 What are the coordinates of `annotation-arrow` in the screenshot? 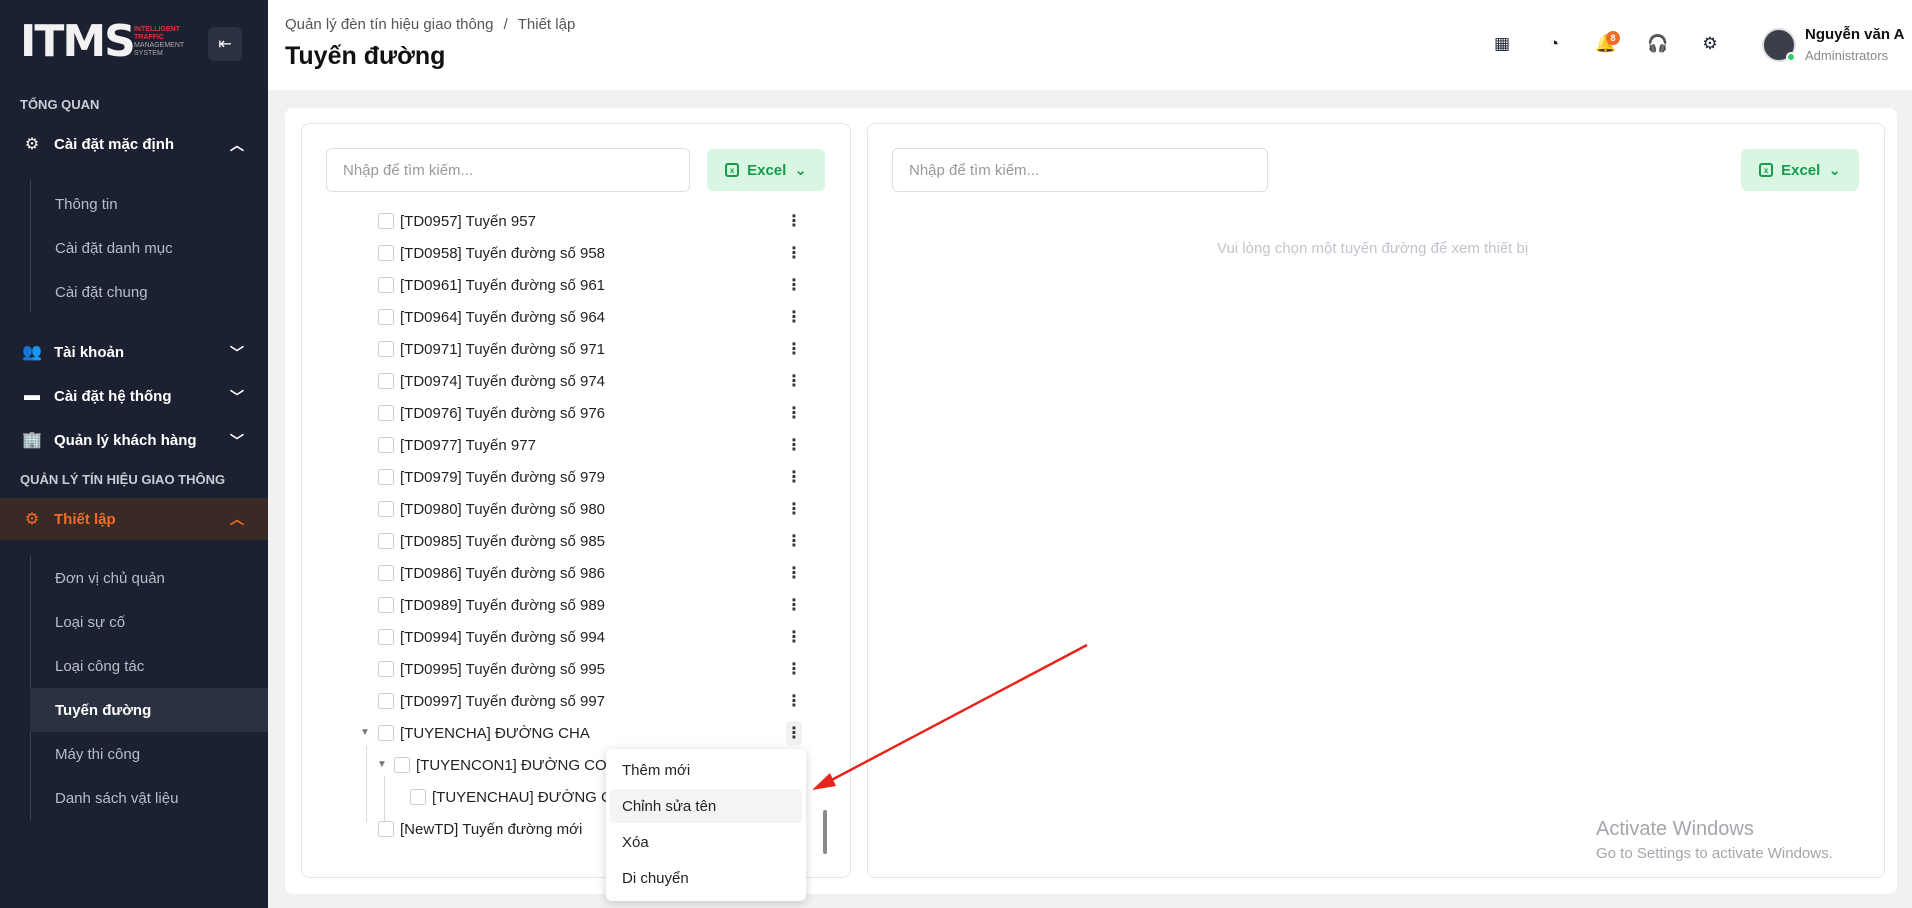 It's located at (950, 716).